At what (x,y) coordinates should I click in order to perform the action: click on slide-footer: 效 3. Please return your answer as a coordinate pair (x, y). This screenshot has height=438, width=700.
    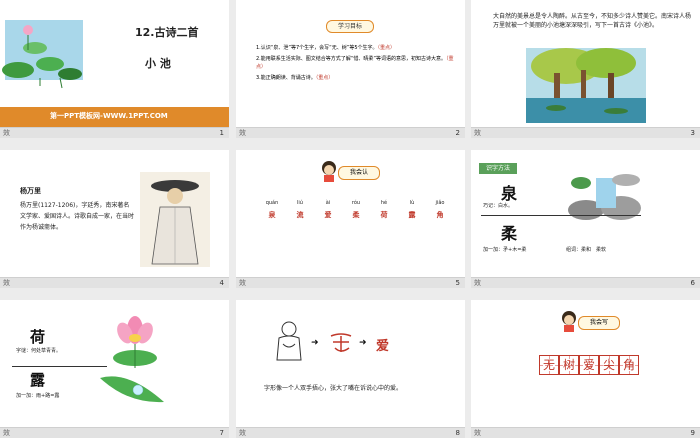
    Looking at the image, I should click on (585, 132).